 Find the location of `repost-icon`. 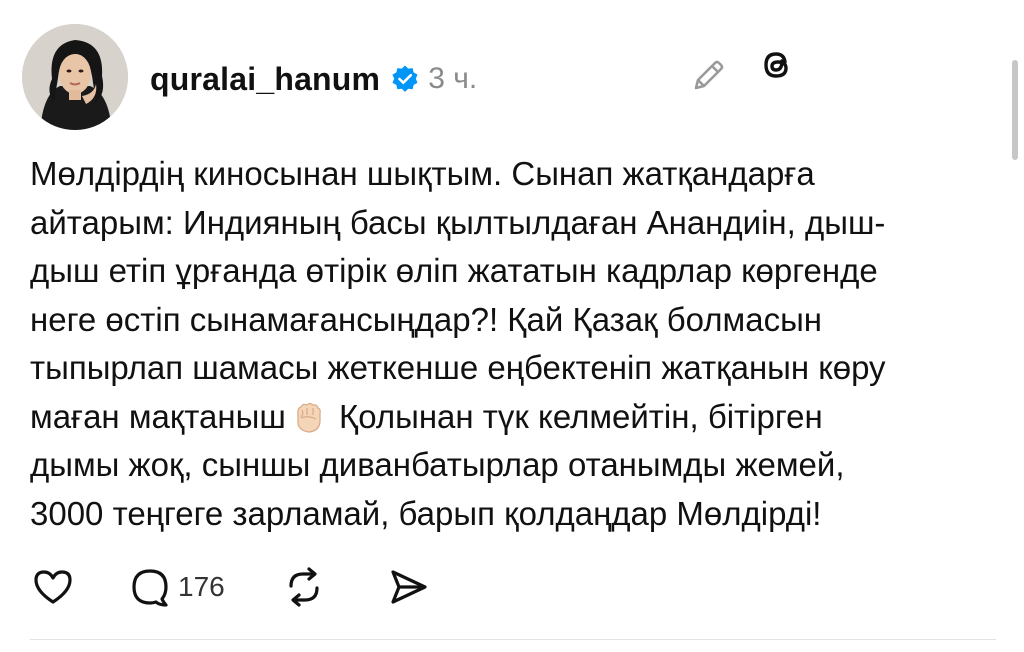

repost-icon is located at coordinates (304, 587).